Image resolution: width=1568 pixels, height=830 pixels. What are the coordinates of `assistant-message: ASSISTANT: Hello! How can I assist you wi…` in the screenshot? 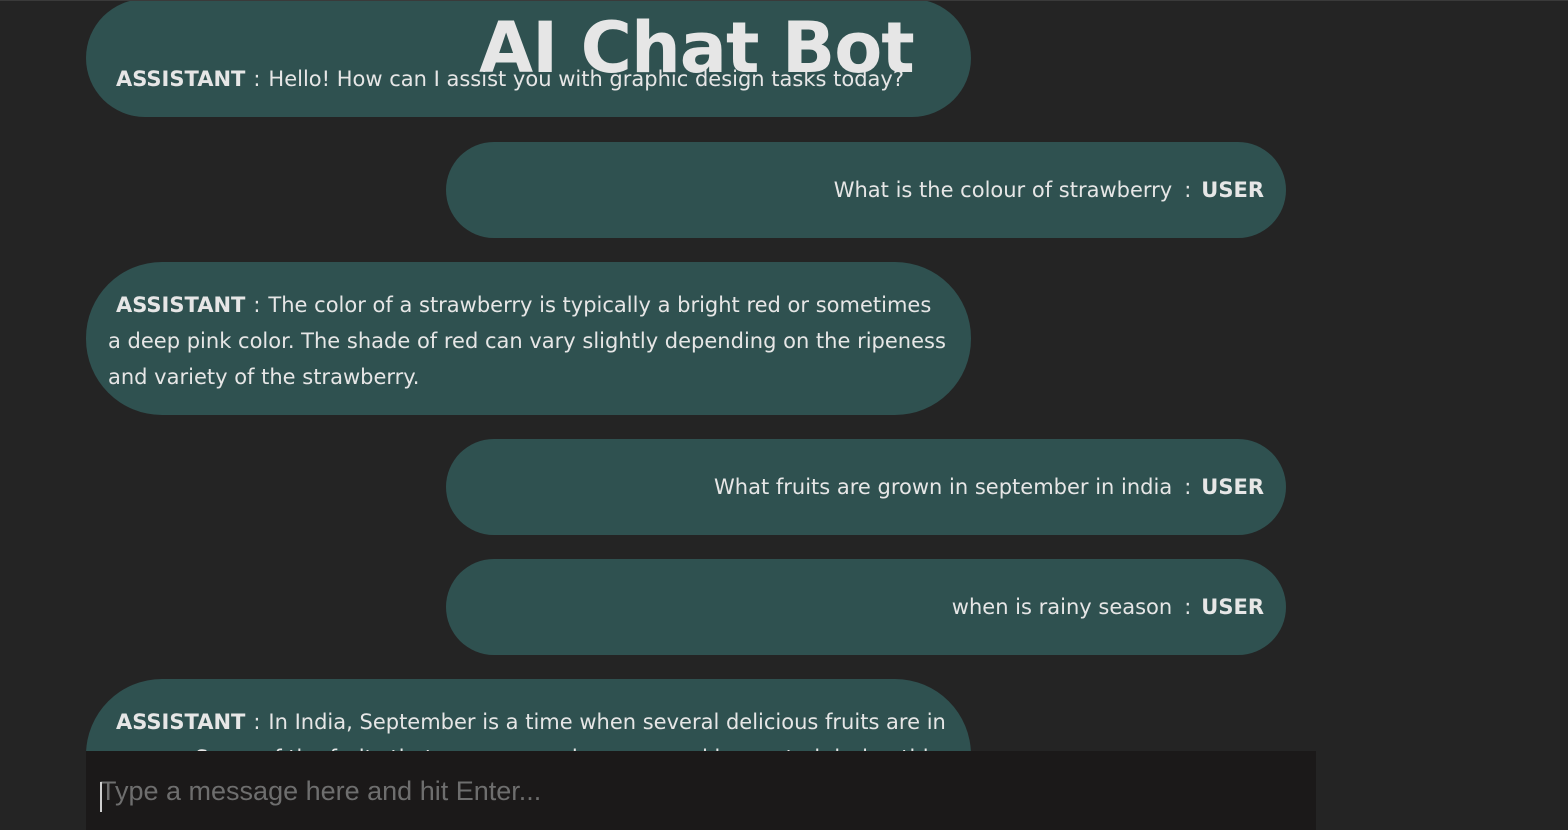 It's located at (528, 59).